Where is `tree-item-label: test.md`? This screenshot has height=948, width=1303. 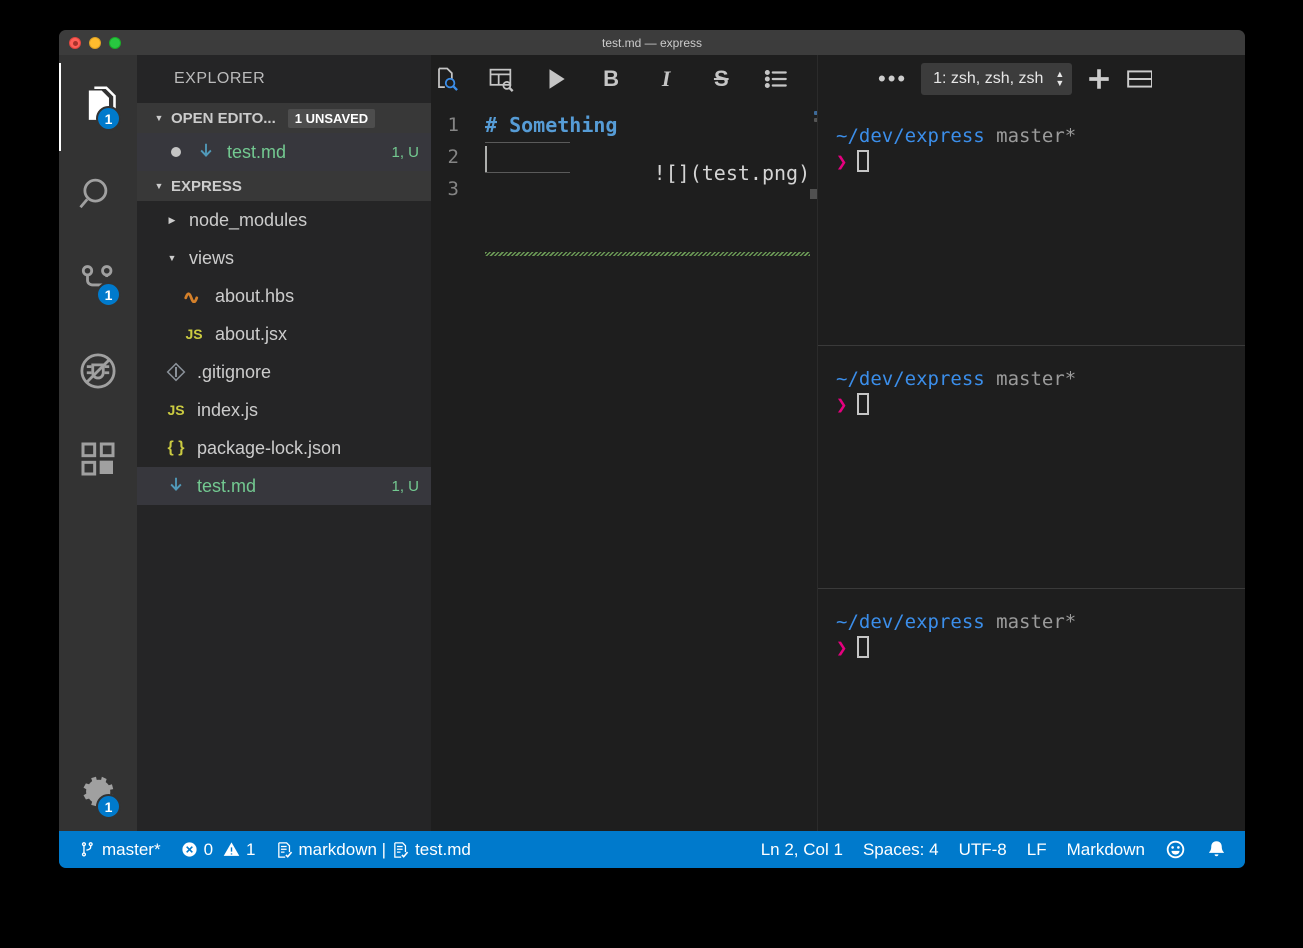 tree-item-label: test.md is located at coordinates (227, 485).